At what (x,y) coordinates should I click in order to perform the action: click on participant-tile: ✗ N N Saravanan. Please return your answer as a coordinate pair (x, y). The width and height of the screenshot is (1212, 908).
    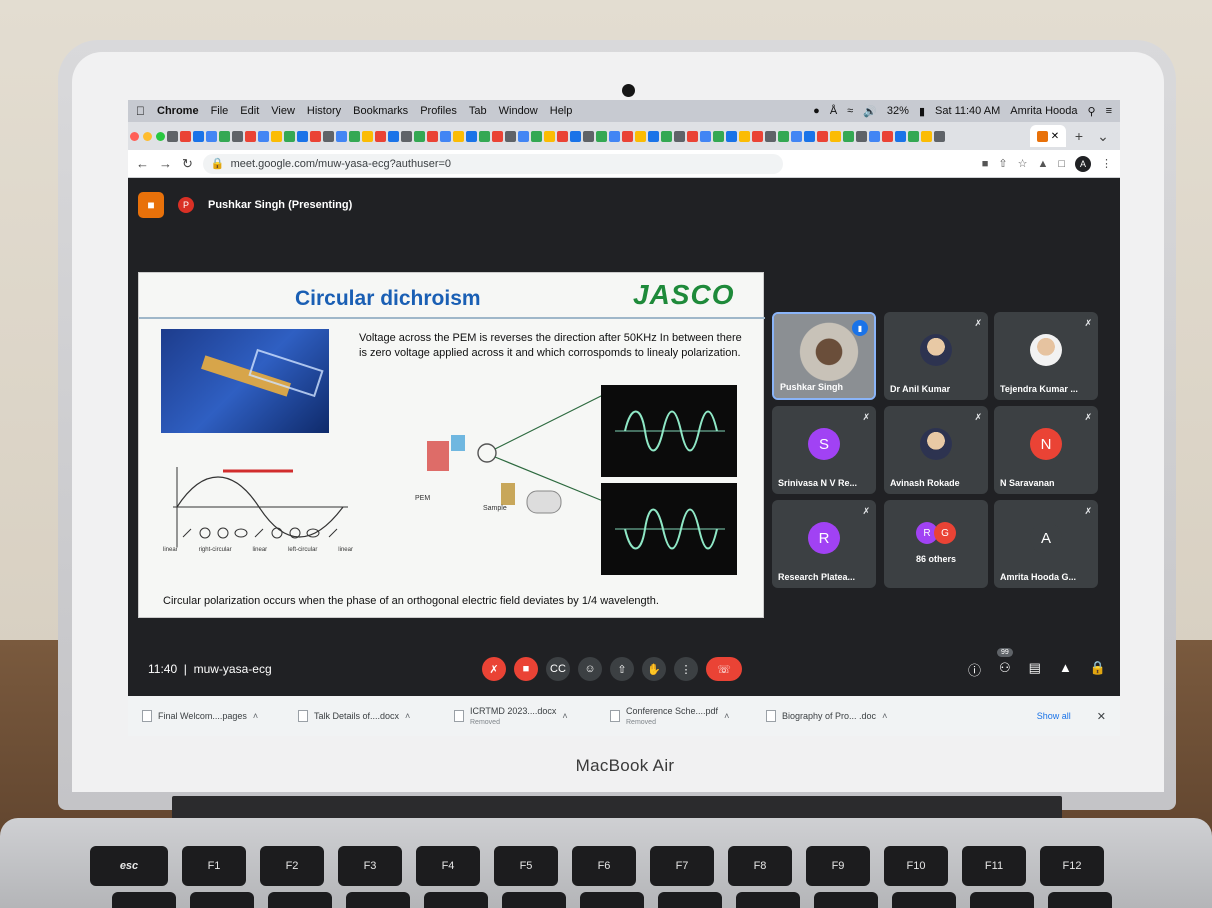
    Looking at the image, I should click on (1046, 450).